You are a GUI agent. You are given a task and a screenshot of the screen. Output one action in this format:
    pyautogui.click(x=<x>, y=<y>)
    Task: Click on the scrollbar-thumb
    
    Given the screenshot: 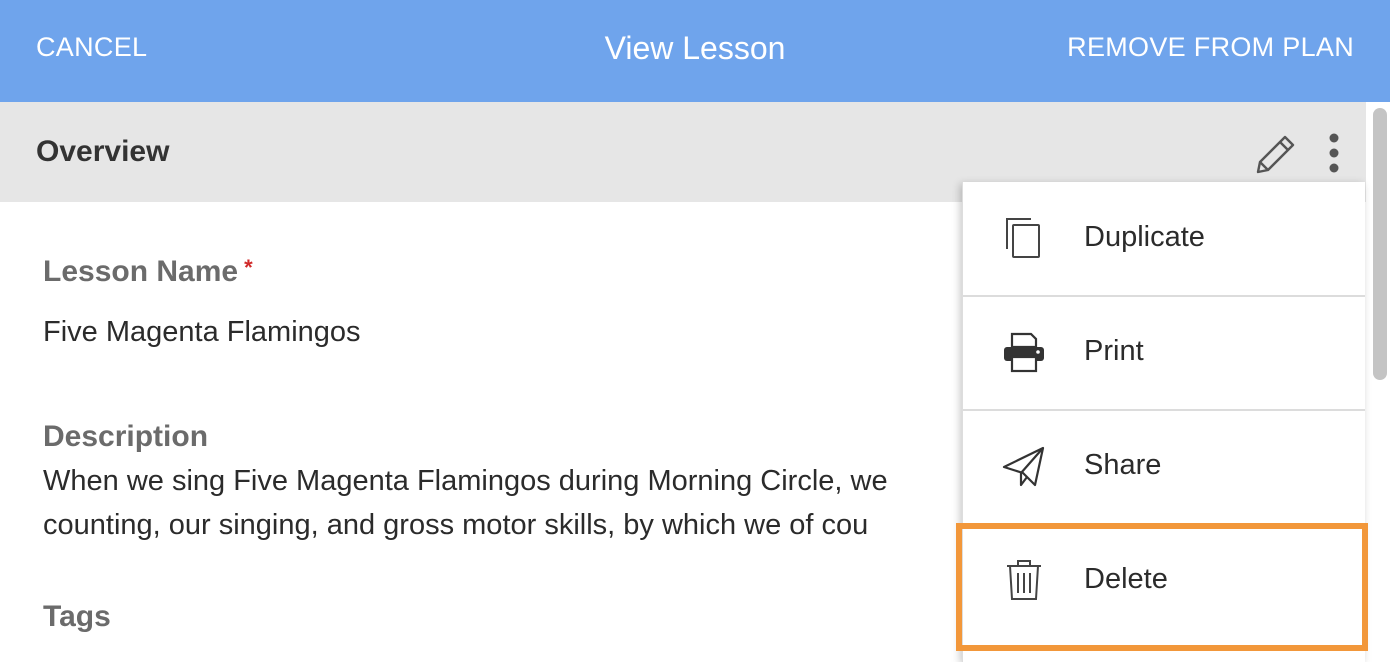 What is the action you would take?
    pyautogui.click(x=1380, y=244)
    